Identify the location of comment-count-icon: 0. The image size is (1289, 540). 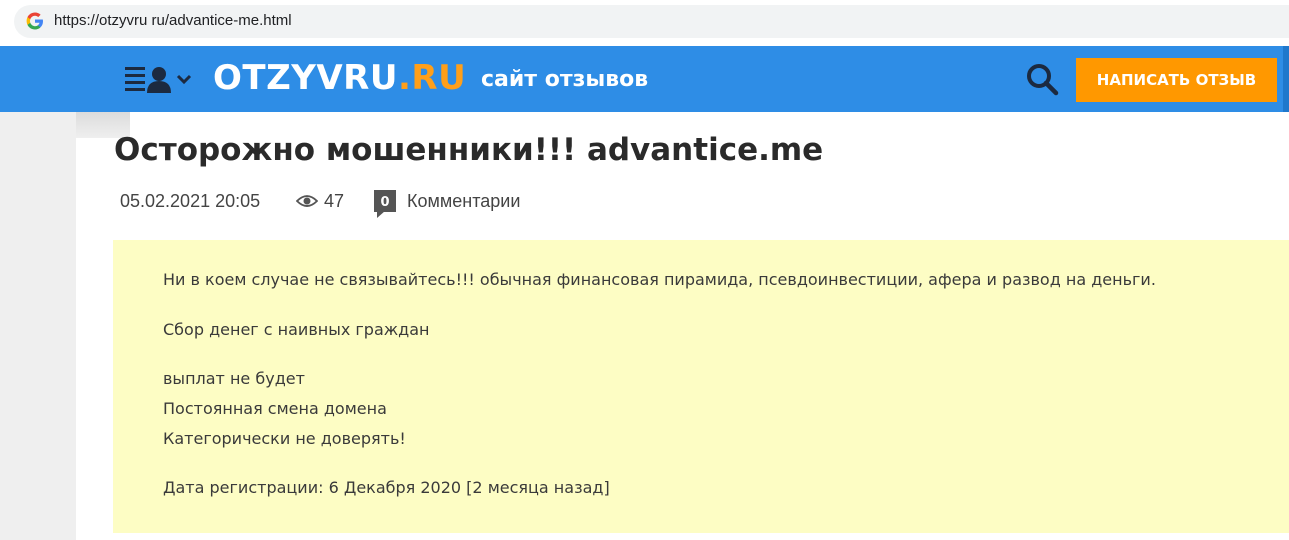
(385, 204).